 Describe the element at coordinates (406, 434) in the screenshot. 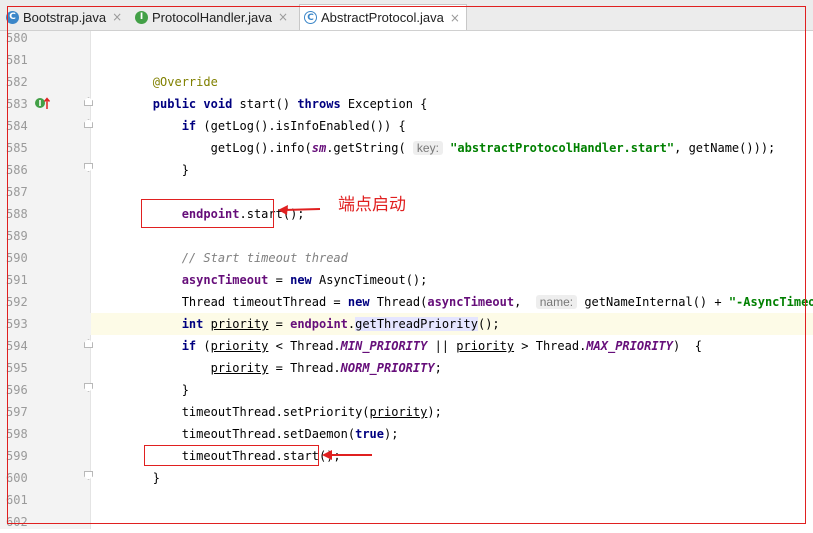

I see `code-line: 598 timeoutThread.setDaemon(true);` at that location.